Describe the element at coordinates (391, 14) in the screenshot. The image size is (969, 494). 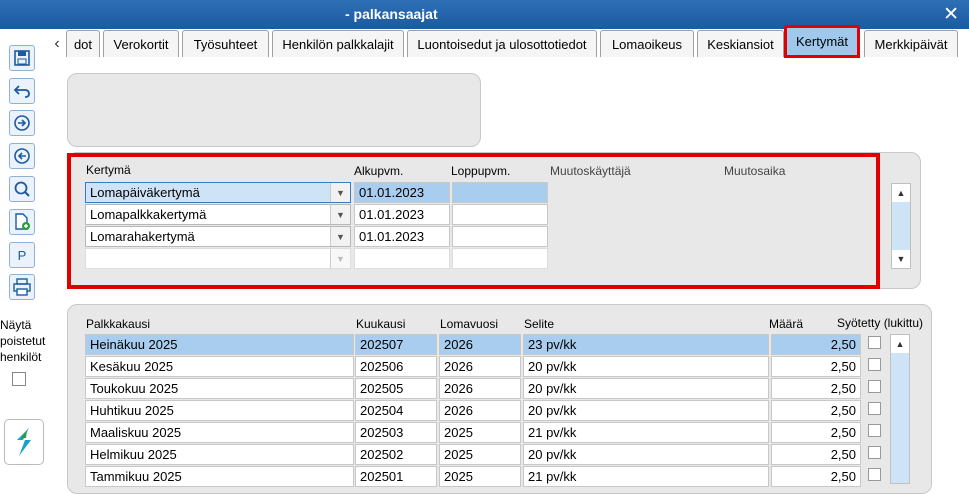
I see `window-title: - palkansaajat` at that location.